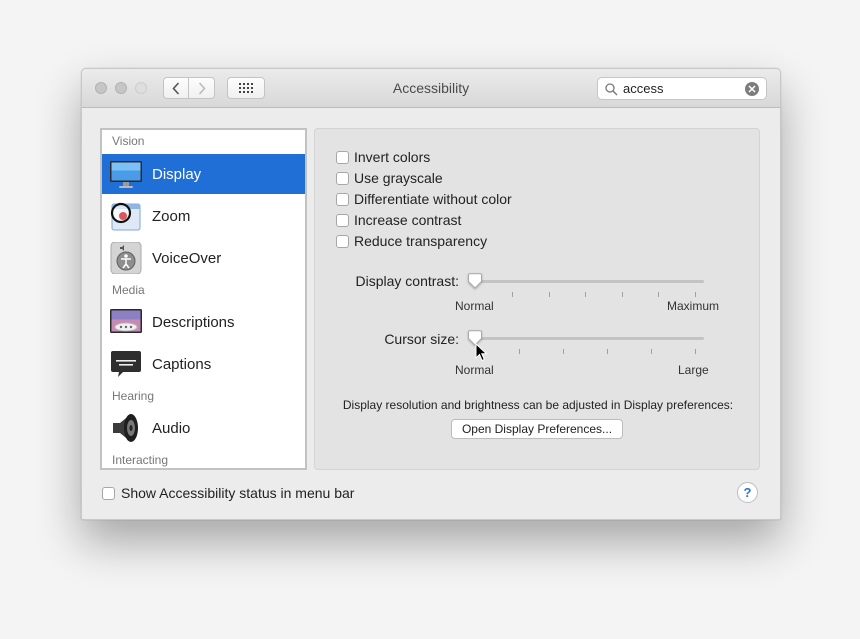  What do you see at coordinates (398, 178) in the screenshot?
I see `checkbox-label: Use grayscale` at bounding box center [398, 178].